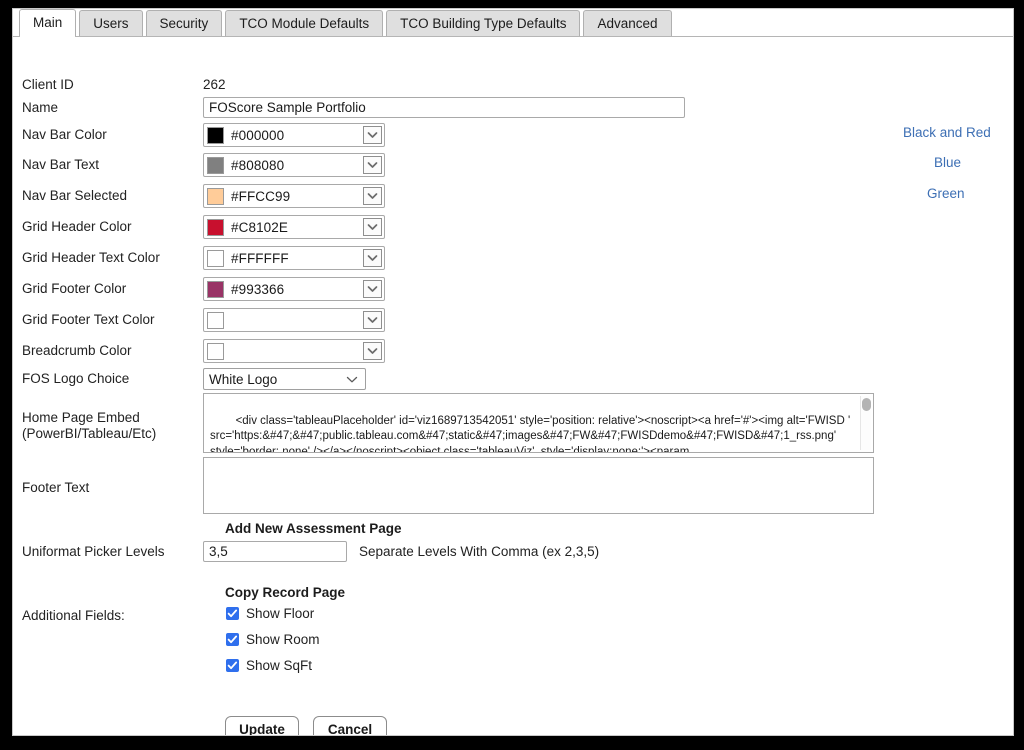 The width and height of the screenshot is (1024, 750). I want to click on breadcrumb-color-picker, so click(294, 351).